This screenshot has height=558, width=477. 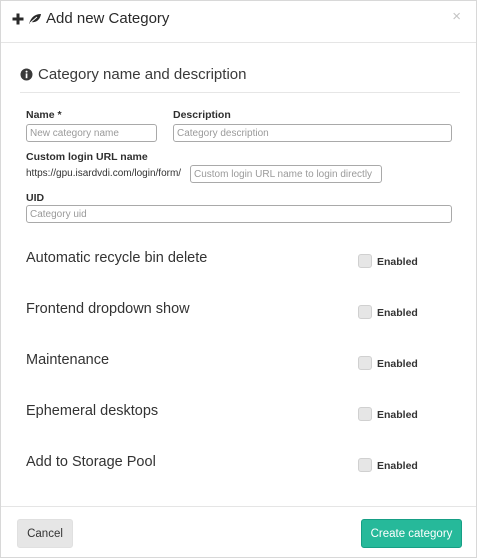 What do you see at coordinates (238, 313) in the screenshot?
I see `toggle-row-frontend-dropdown: Frontend dropdown show Enabled` at bounding box center [238, 313].